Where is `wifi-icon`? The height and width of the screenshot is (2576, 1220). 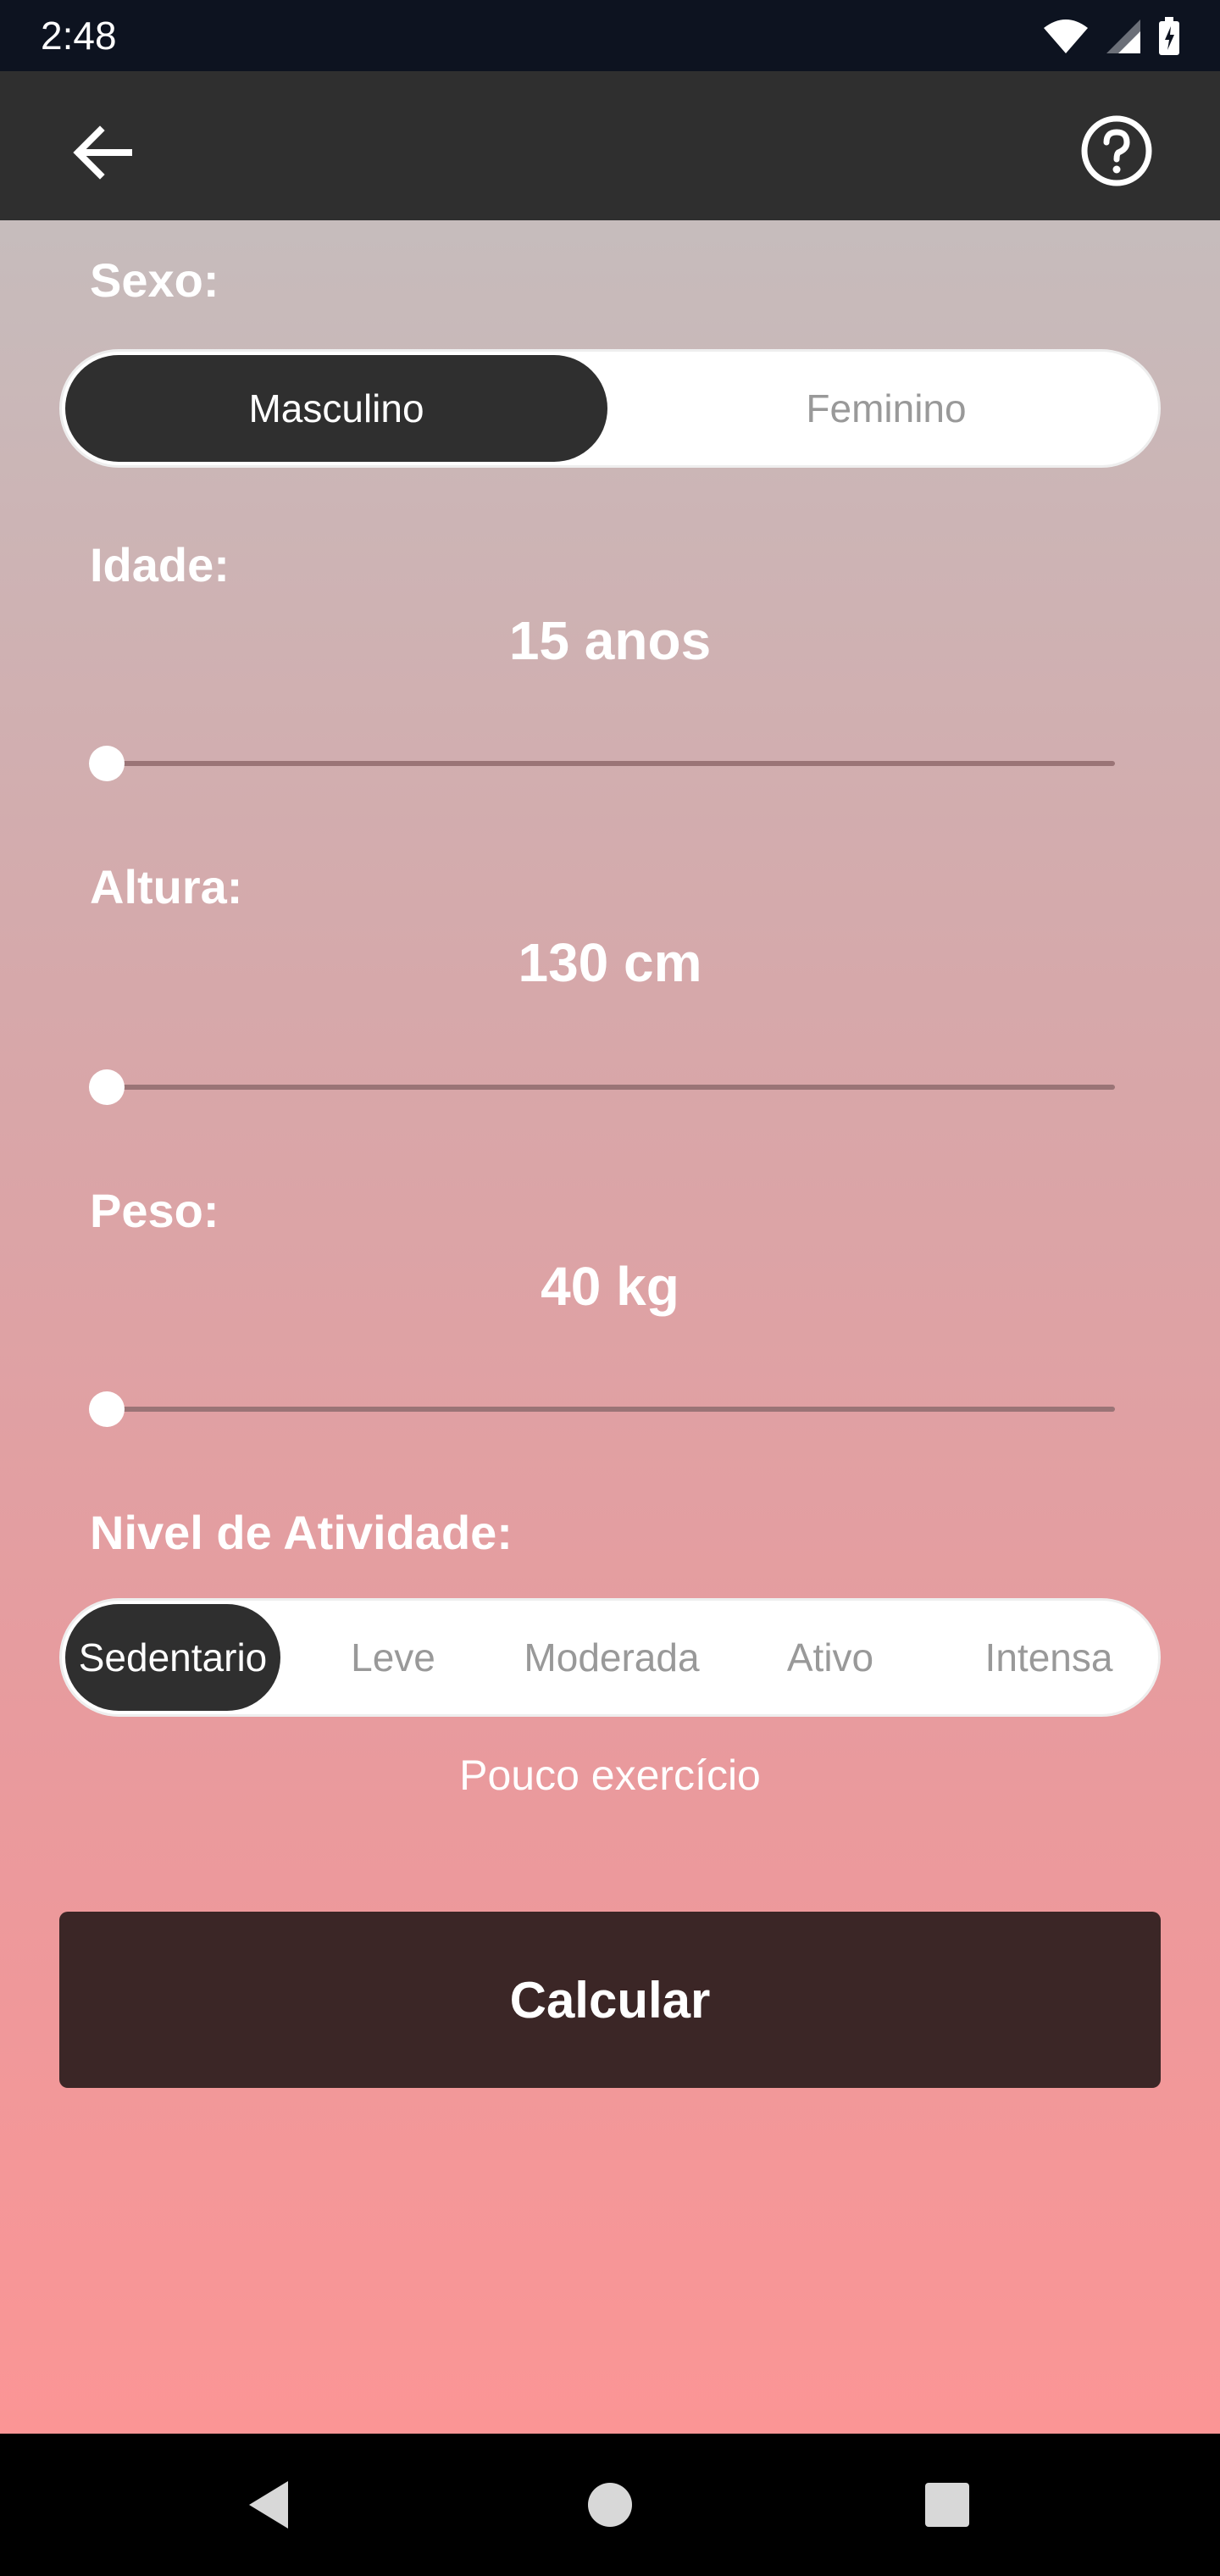
wifi-icon is located at coordinates (1066, 36).